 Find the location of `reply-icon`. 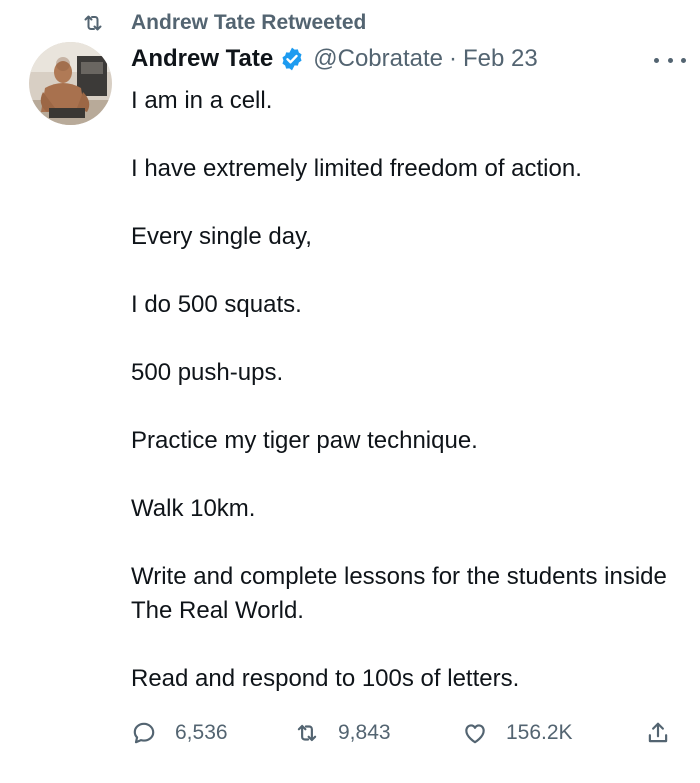

reply-icon is located at coordinates (144, 733).